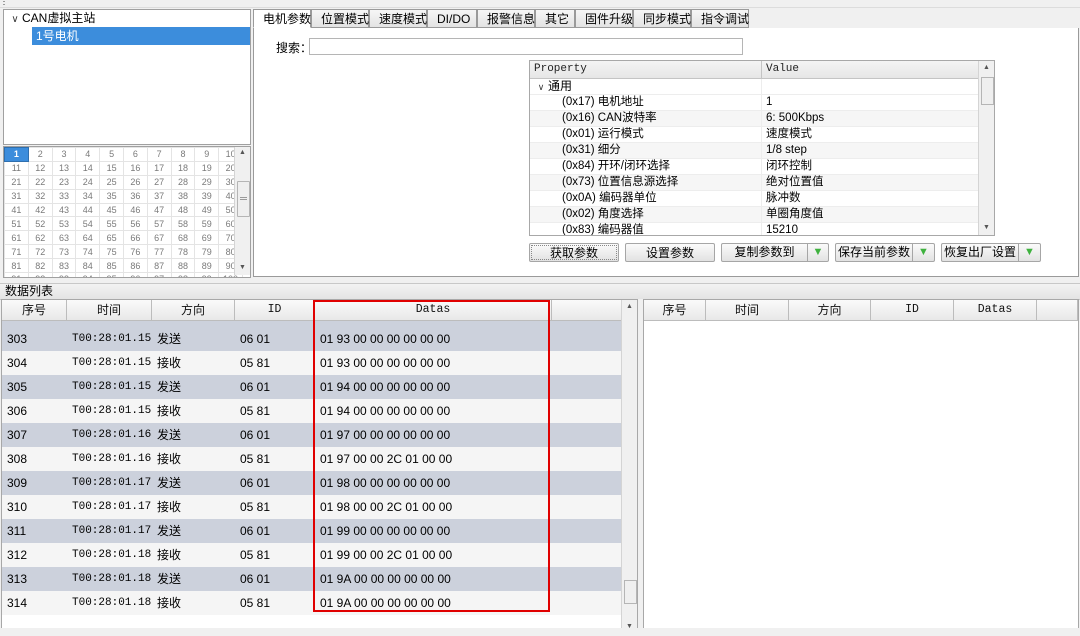 This screenshot has height=636, width=1080. I want to click on node-id-cell-76: 76, so click(135, 252).